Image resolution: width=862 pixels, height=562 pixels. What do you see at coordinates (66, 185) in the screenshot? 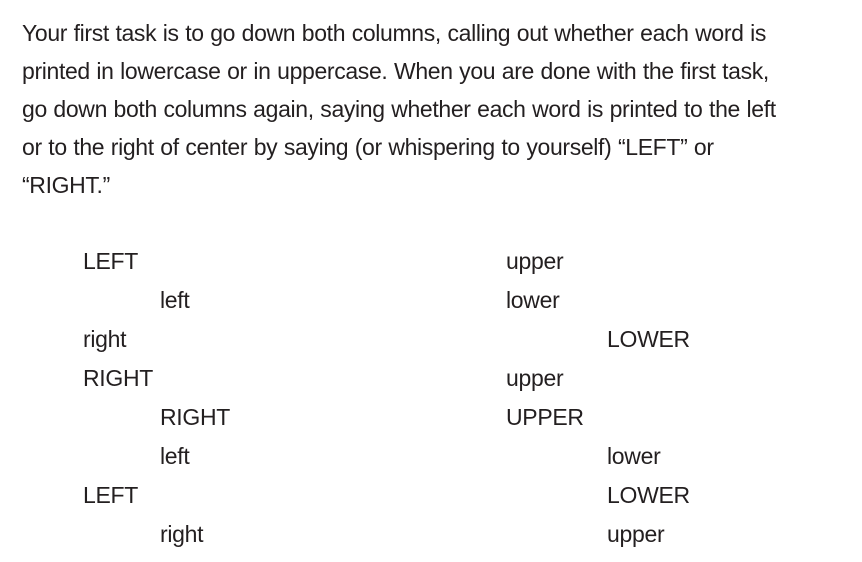
I see `instructions-line: “RIGHT.”` at bounding box center [66, 185].